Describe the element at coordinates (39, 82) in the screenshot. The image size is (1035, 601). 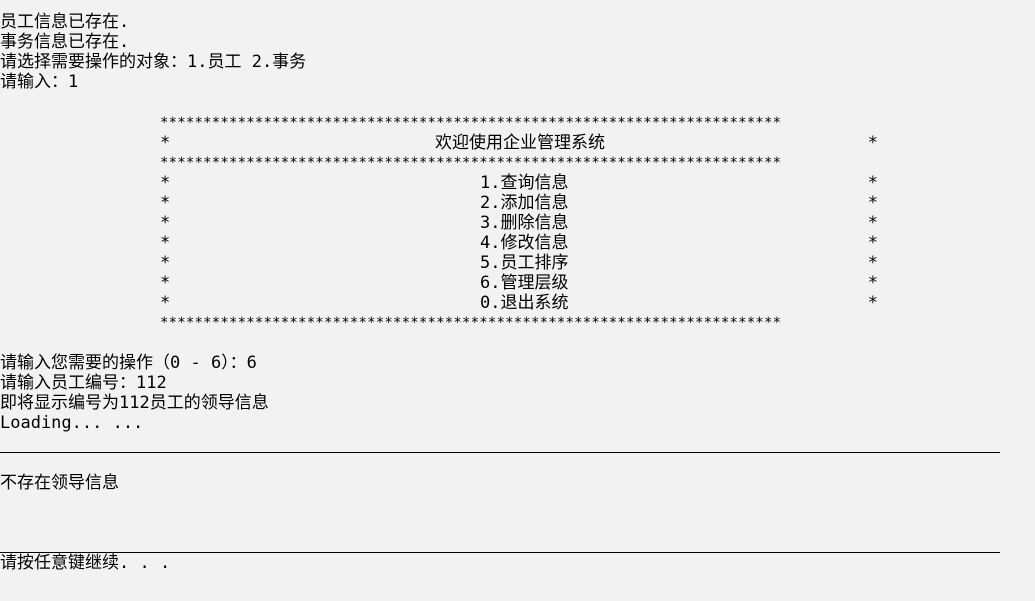
I see `input-echo-line: 请输入：1` at that location.